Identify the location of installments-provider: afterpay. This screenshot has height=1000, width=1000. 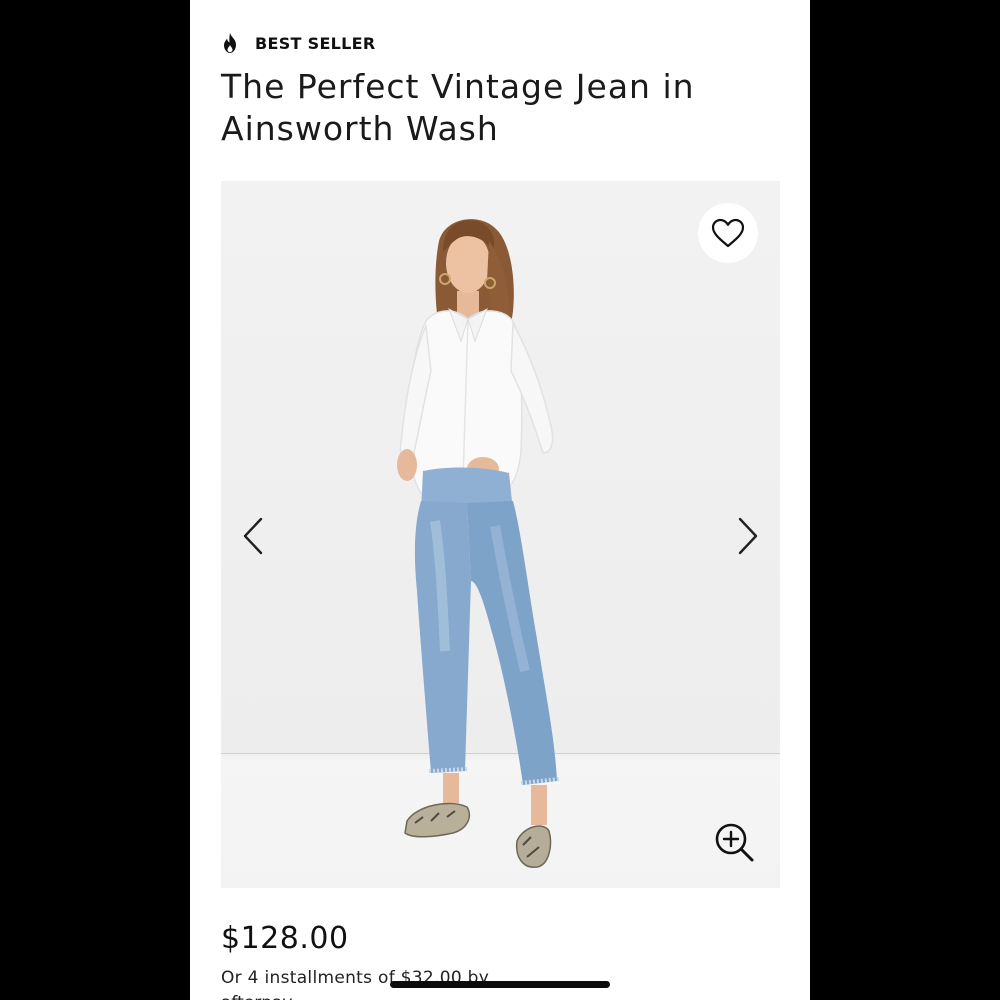
(257, 996).